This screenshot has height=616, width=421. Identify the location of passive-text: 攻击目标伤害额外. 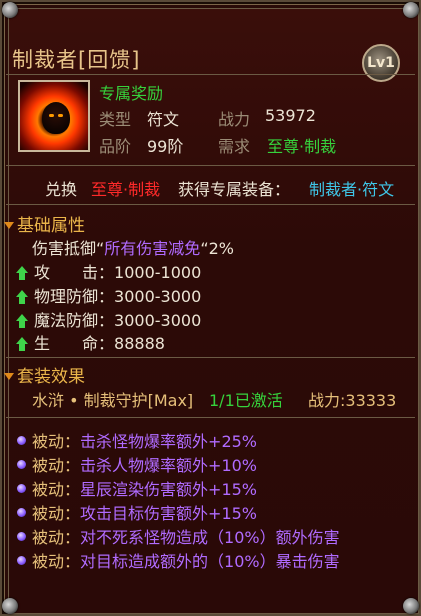
(144, 513).